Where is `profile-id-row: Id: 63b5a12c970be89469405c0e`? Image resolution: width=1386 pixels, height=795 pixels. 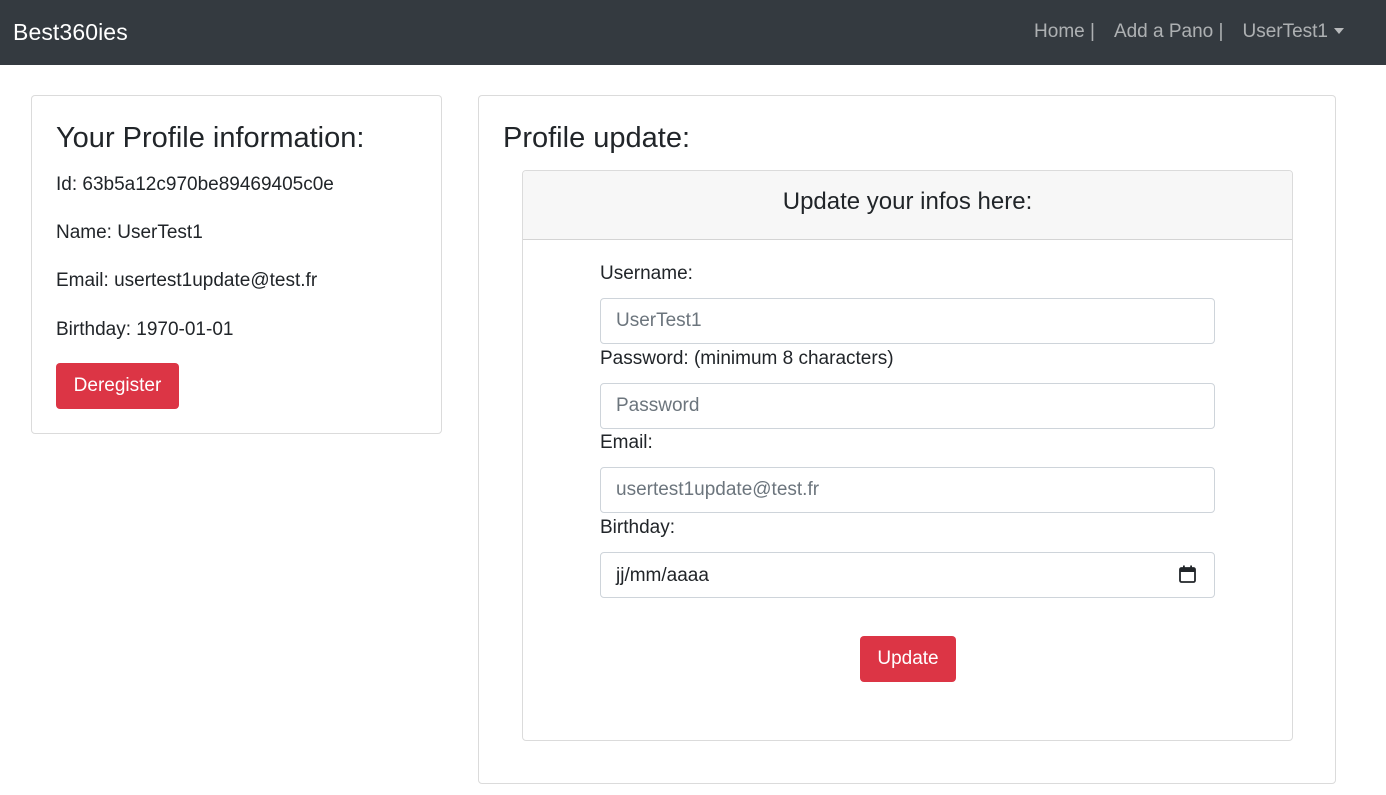 profile-id-row: Id: 63b5a12c970be89469405c0e is located at coordinates (195, 185).